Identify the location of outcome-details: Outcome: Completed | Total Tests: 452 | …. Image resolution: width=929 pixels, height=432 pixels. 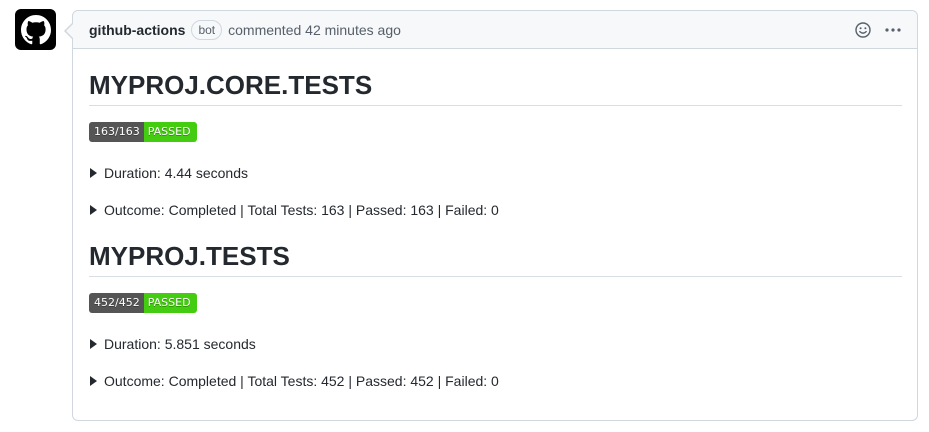
(495, 381).